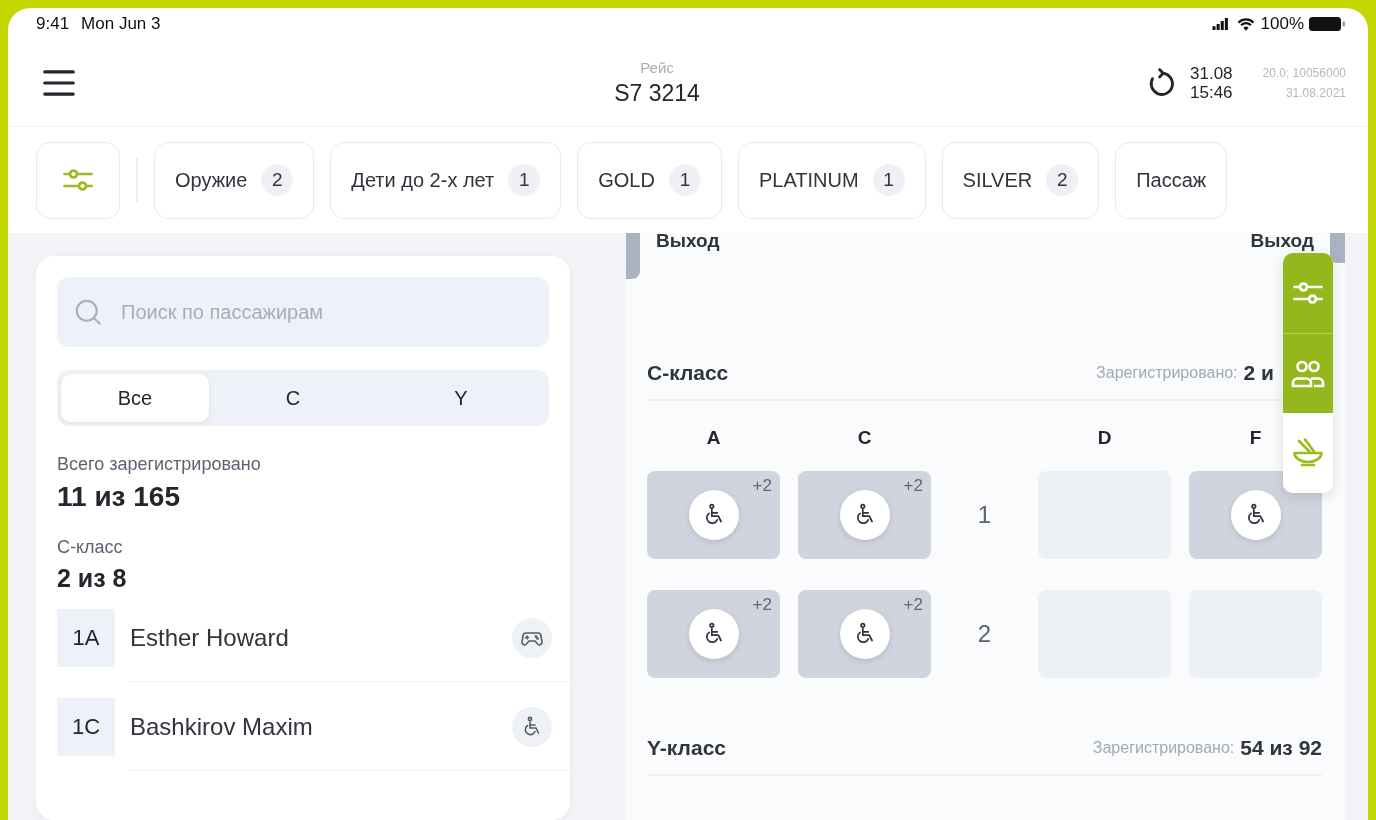 This screenshot has width=1376, height=820. I want to click on filter-chip: Оружие 2, so click(234, 180).